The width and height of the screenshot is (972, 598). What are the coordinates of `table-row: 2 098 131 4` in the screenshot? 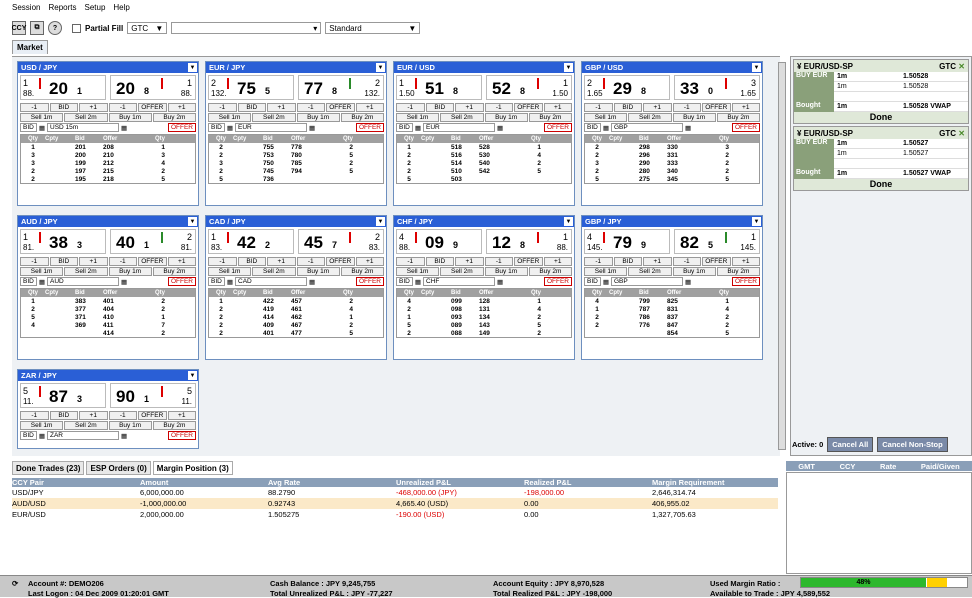 It's located at (484, 309).